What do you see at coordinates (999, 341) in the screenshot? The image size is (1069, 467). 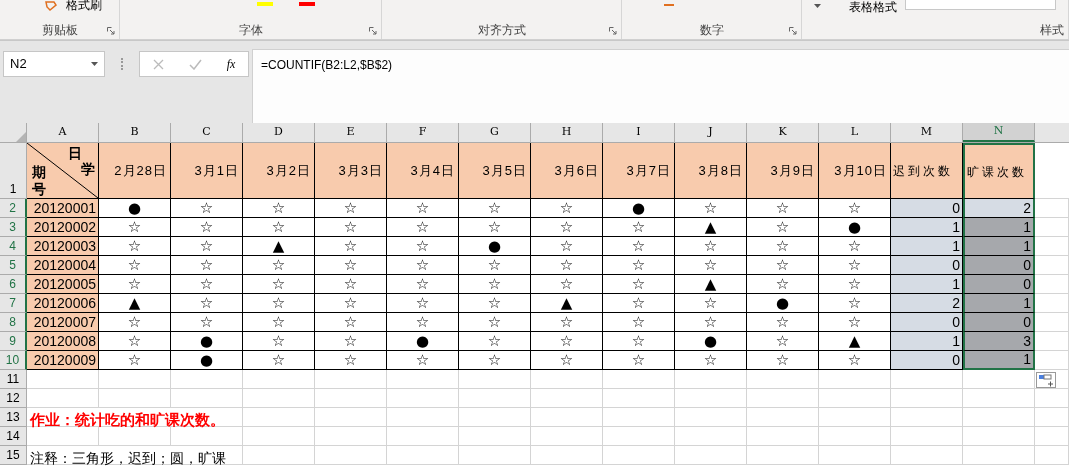 I see `table-cell: 3` at bounding box center [999, 341].